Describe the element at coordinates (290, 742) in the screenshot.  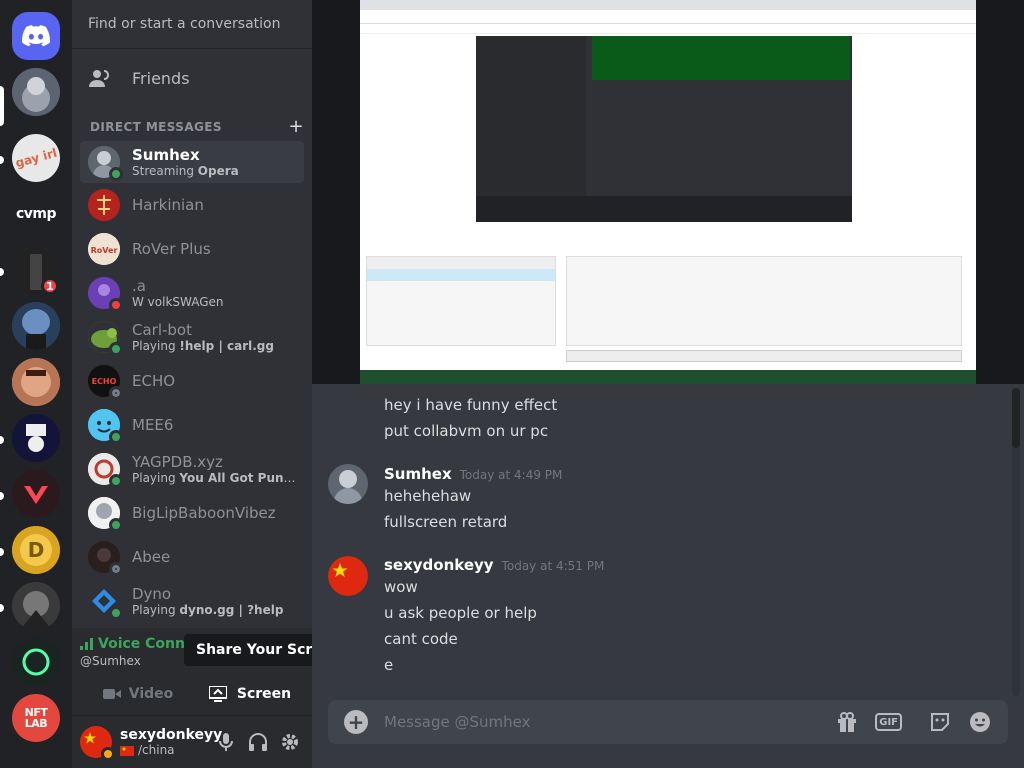
I see `gear-icon` at that location.